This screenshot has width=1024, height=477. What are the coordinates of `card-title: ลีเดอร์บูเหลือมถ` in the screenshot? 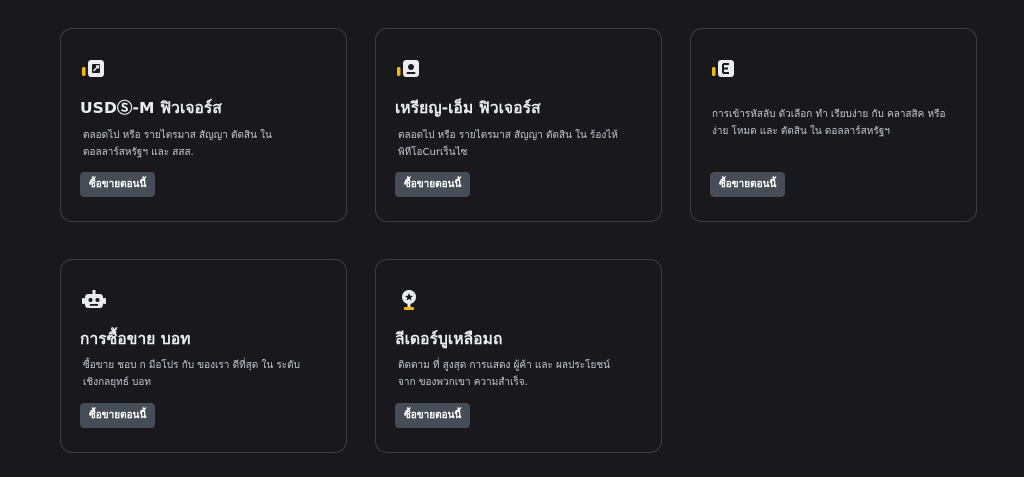 It's located at (449, 339).